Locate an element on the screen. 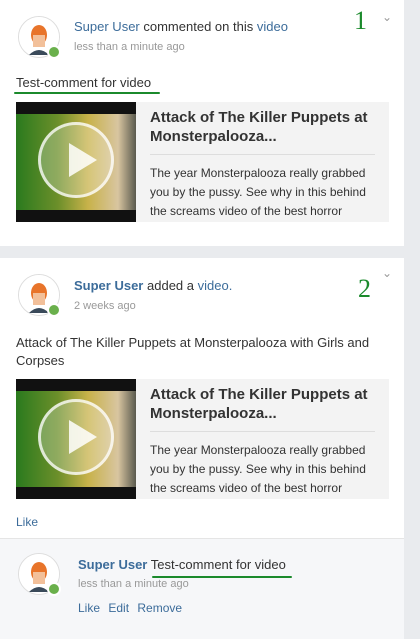  like-link: Like is located at coordinates (27, 522).